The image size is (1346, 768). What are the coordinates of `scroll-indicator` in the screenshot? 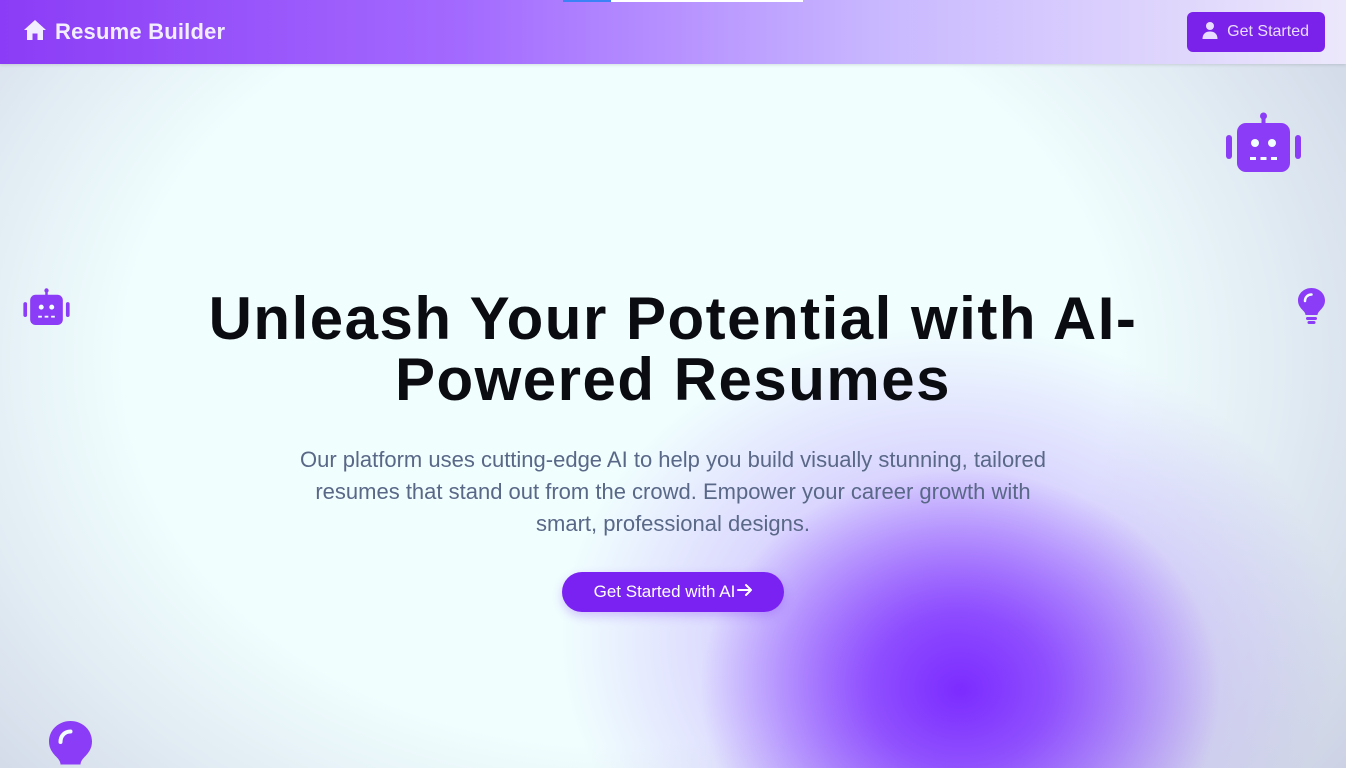 It's located at (683, 1).